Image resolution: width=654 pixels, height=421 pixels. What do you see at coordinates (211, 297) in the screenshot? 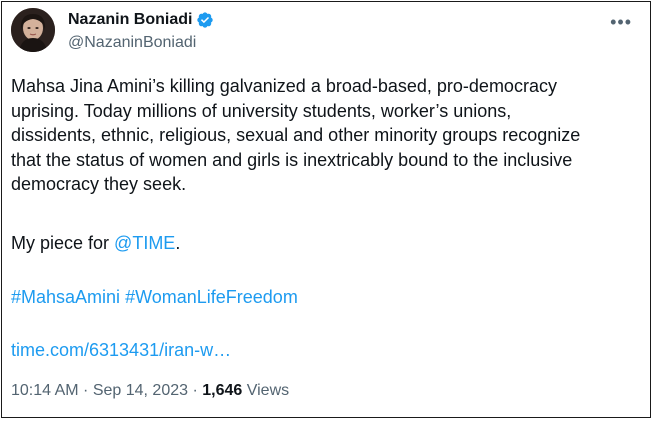
I see `hashtag-womanlifefreedom: #WomanLifeFreedom` at bounding box center [211, 297].